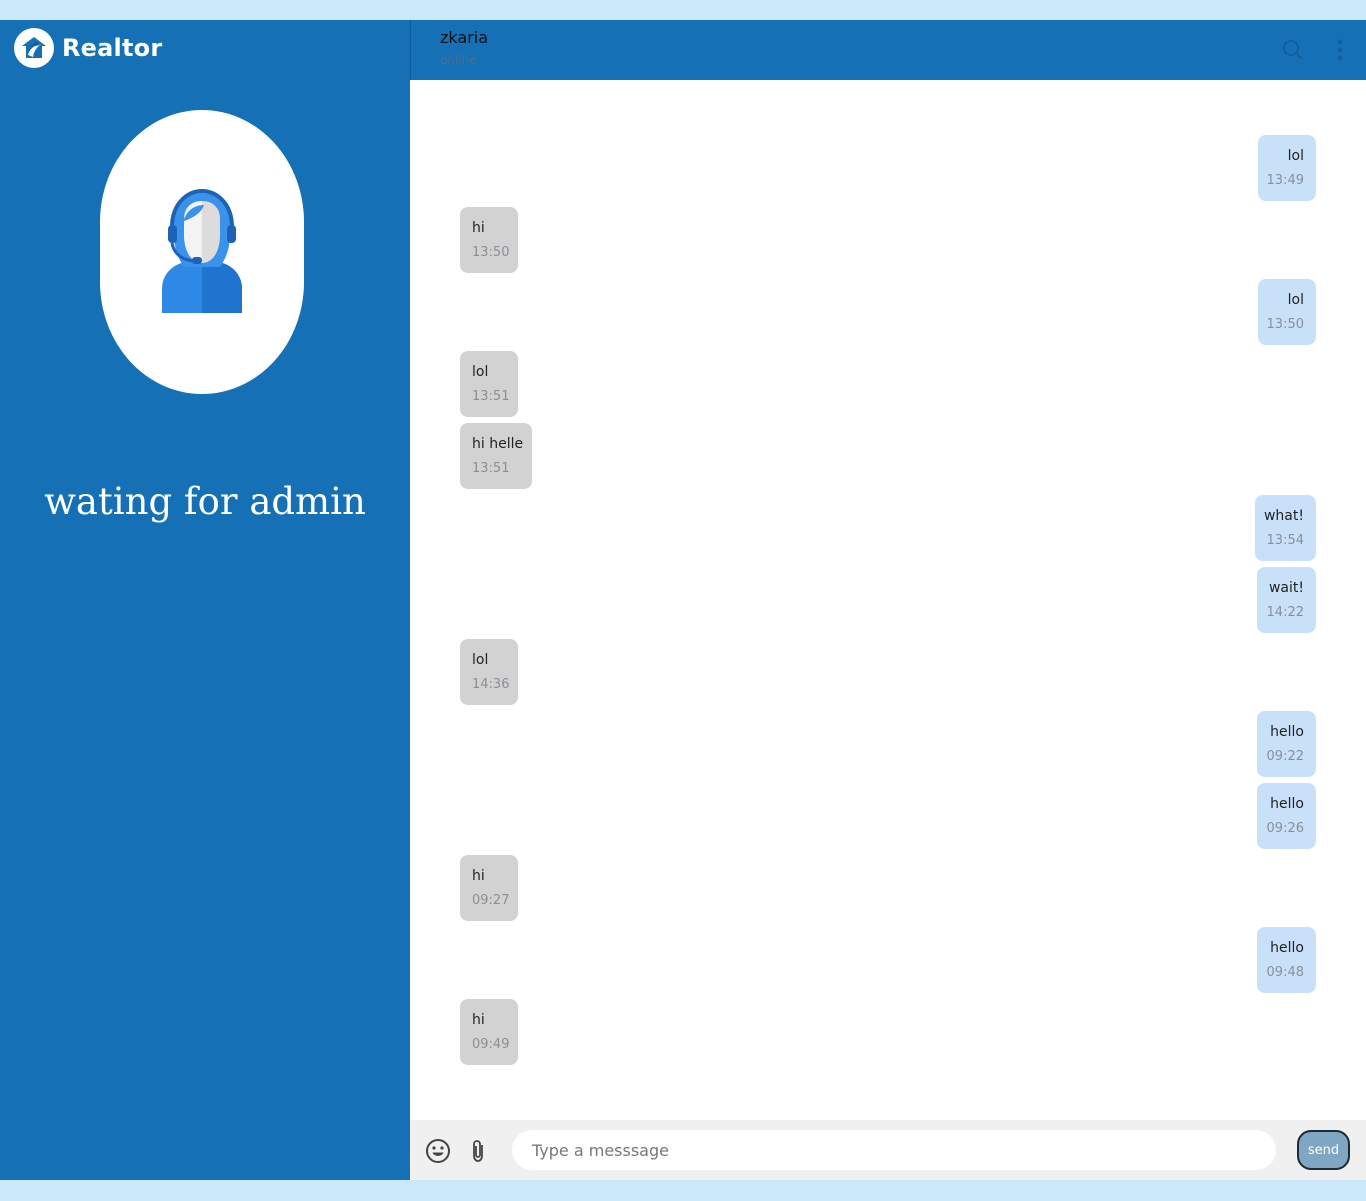 This screenshot has height=1201, width=1366. Describe the element at coordinates (489, 1032) in the screenshot. I see `incoming-message: hi 09:49` at that location.